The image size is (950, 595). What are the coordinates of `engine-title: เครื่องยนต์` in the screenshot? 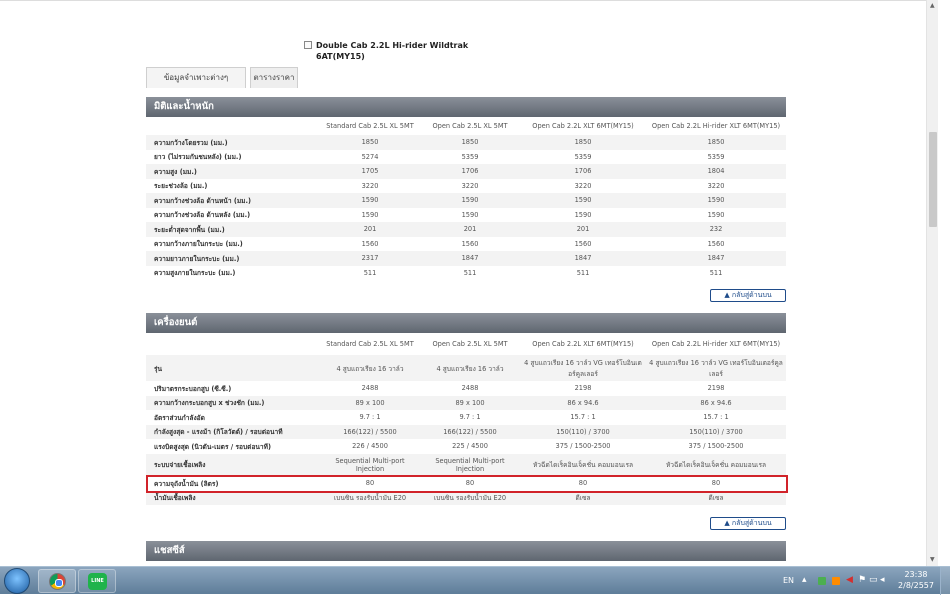 It's located at (466, 323).